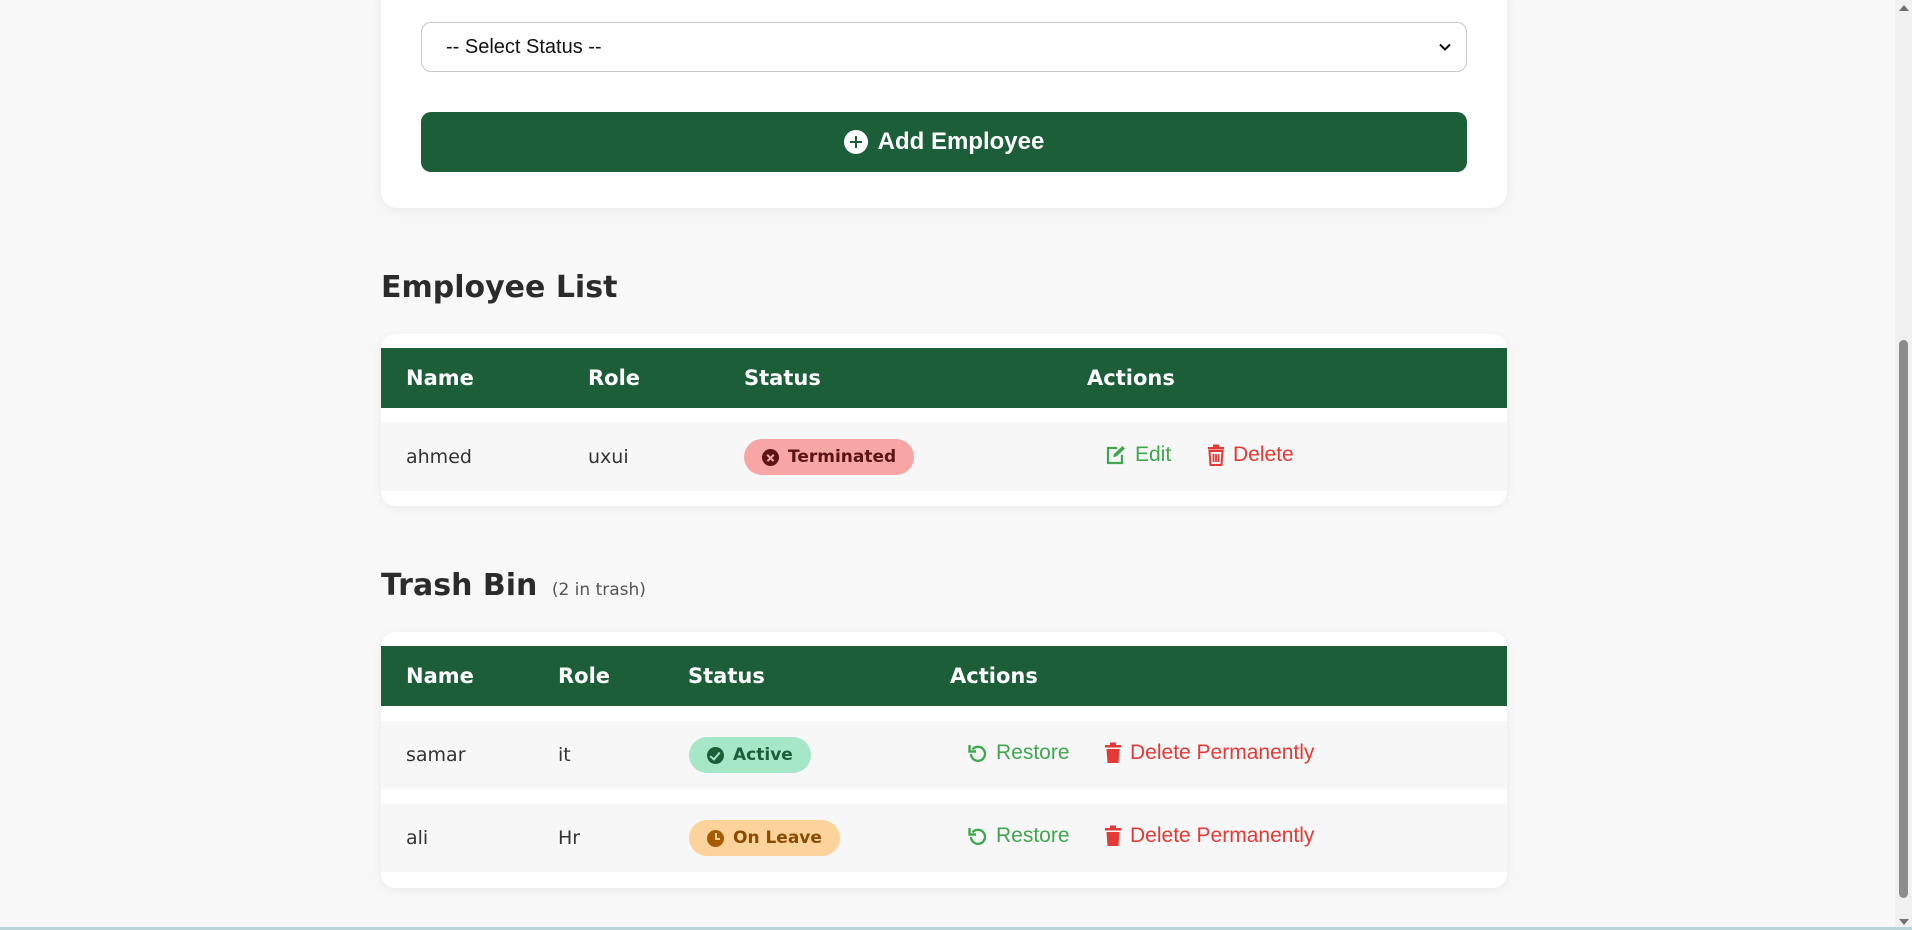 This screenshot has width=1912, height=930. I want to click on status-select-value: -- Select Status --, so click(524, 46).